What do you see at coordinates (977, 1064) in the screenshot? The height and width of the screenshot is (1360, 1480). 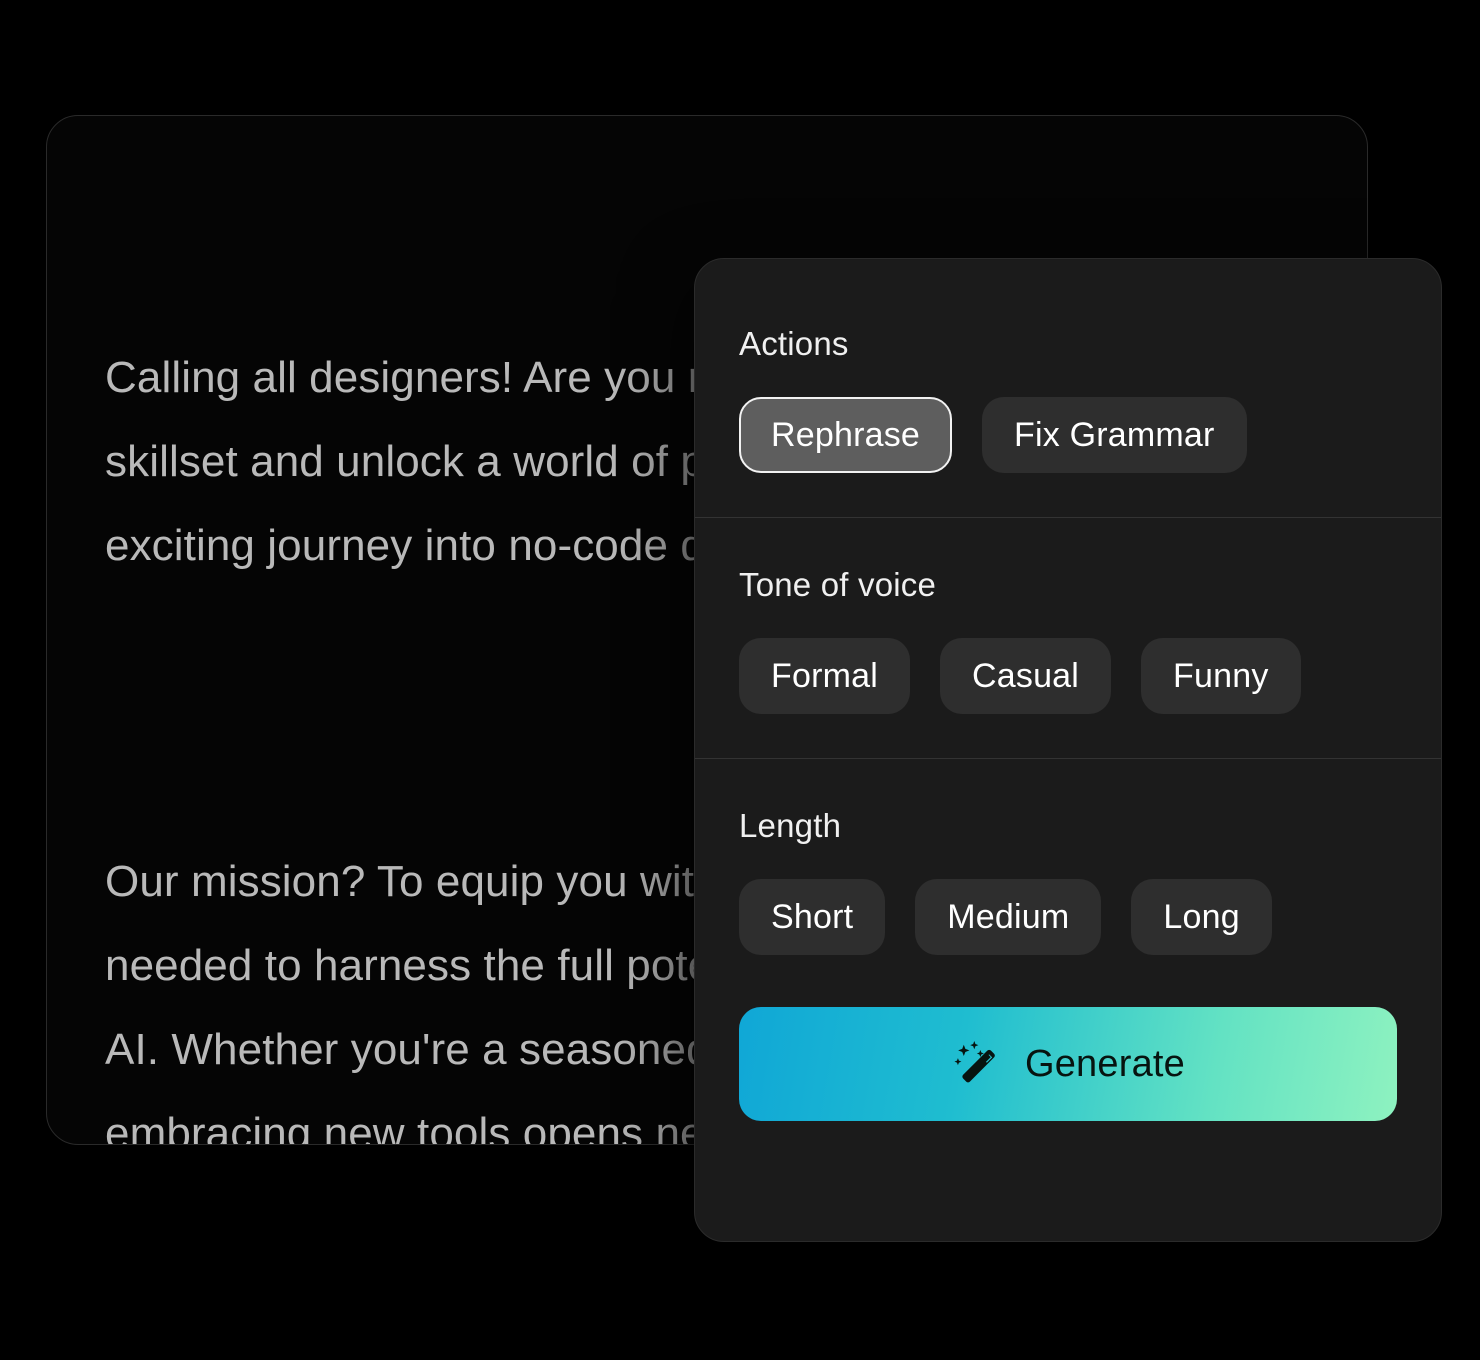 I see `magic-wand-icon` at bounding box center [977, 1064].